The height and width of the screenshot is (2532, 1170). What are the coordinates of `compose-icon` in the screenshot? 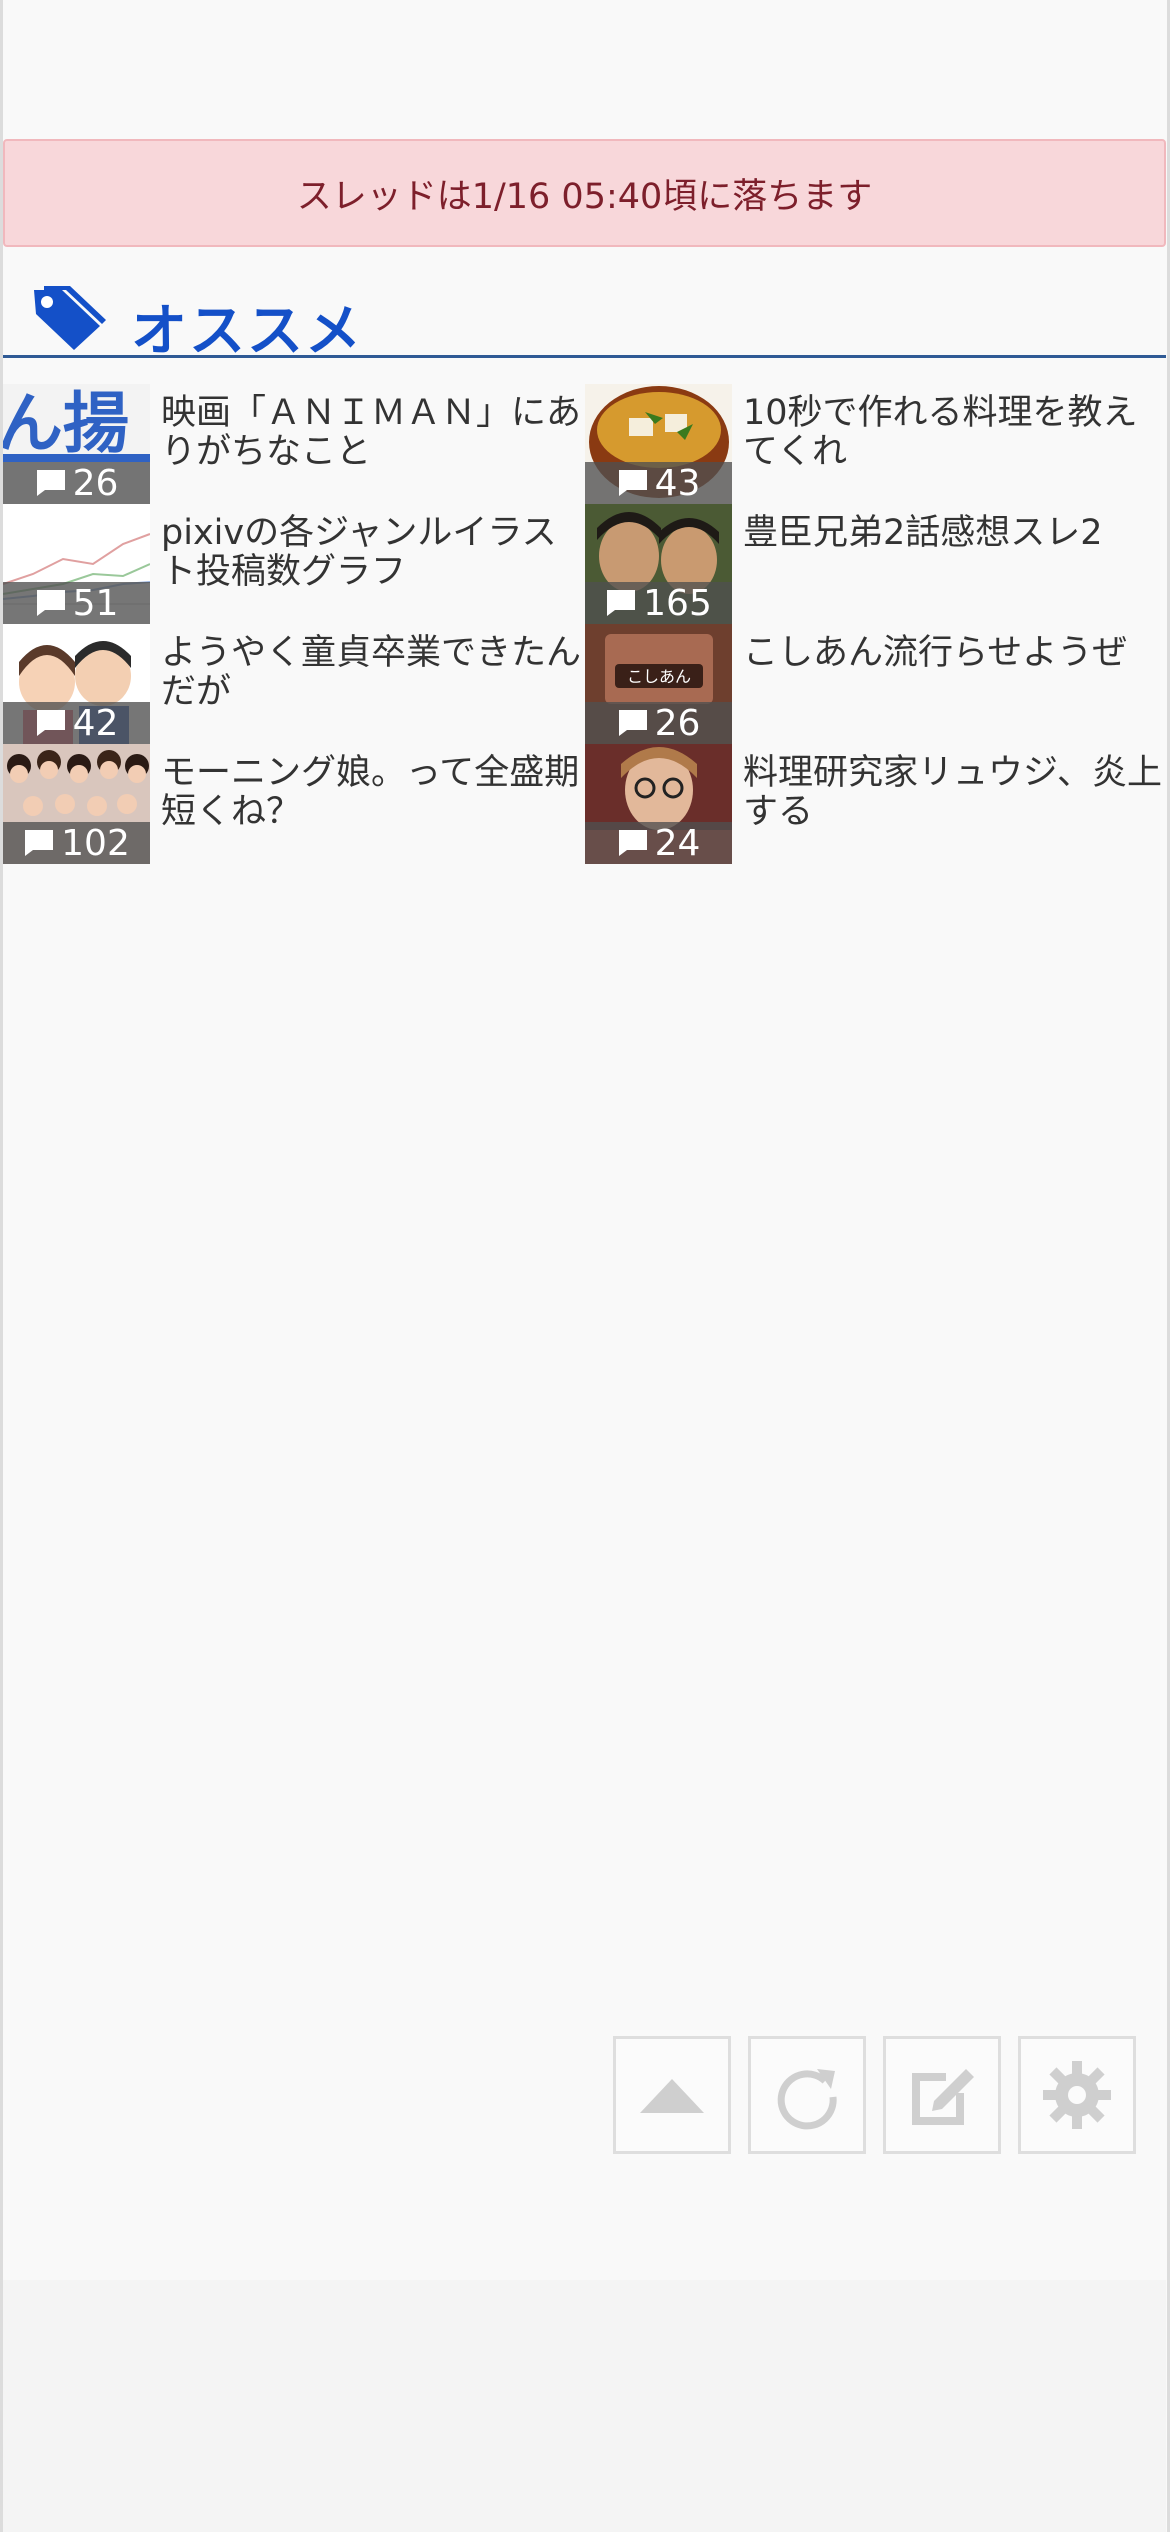 It's located at (943, 2097).